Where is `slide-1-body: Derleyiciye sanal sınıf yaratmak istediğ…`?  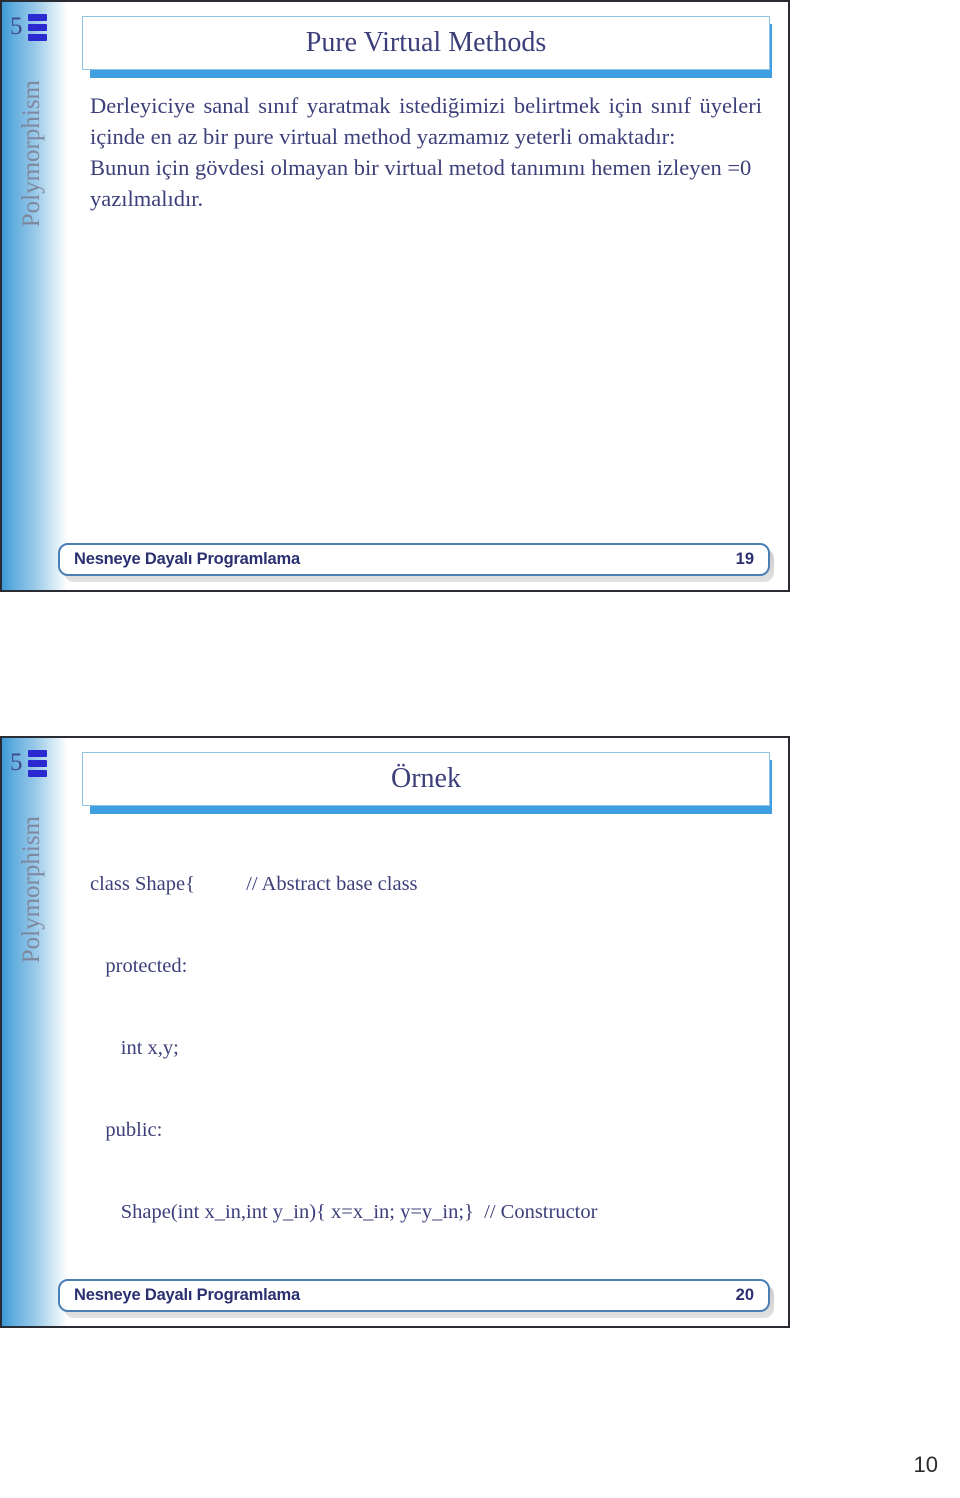
slide-1-body: Derleyiciye sanal sınıf yaratmak istediğ… is located at coordinates (426, 152).